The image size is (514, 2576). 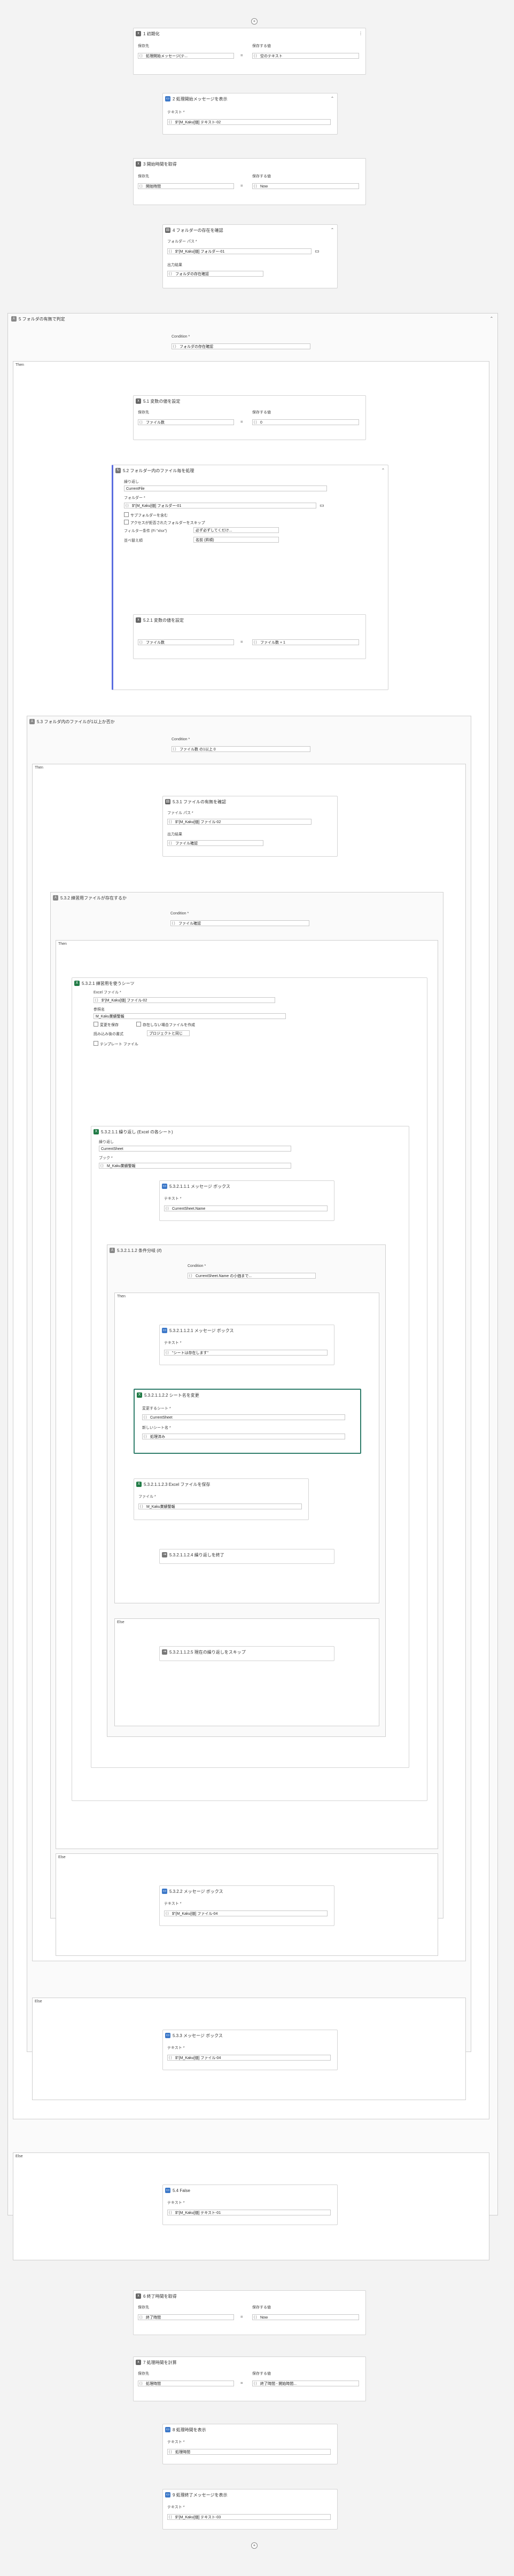 What do you see at coordinates (239, 923) in the screenshot?
I see `condition-field: ファイル確認` at bounding box center [239, 923].